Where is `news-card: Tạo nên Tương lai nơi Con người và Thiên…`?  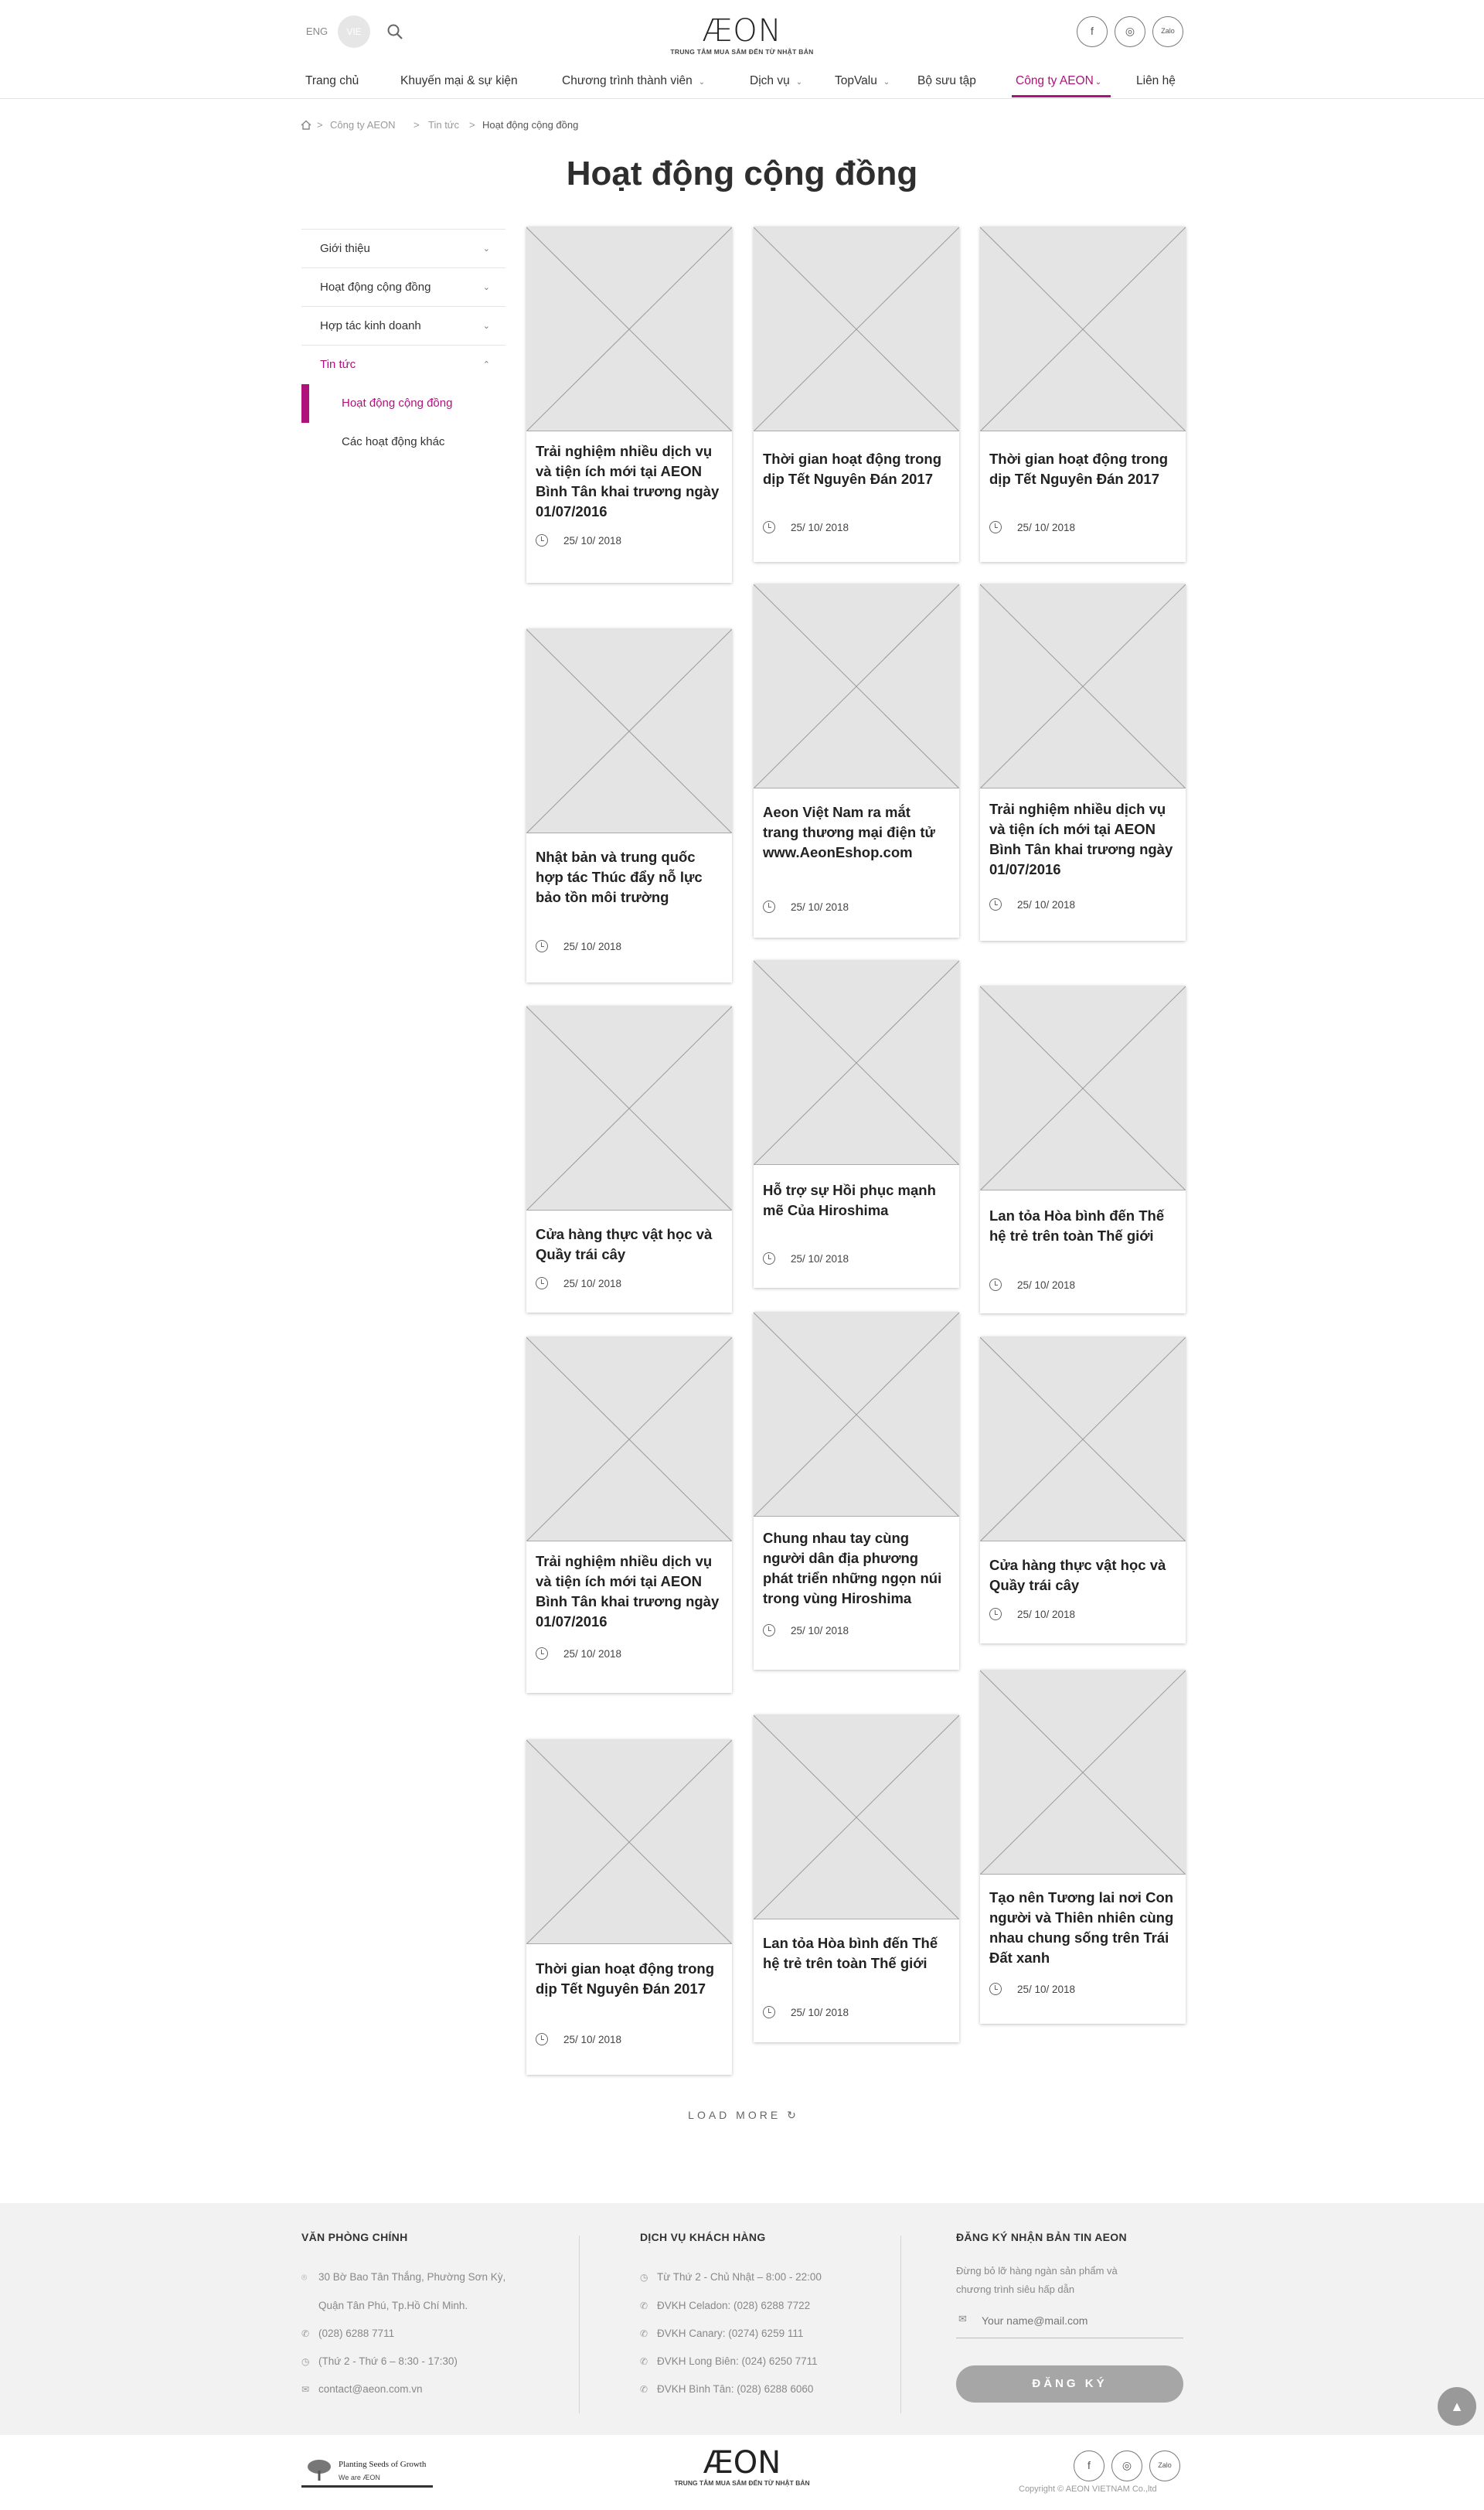 news-card: Tạo nên Tương lai nơi Con người và Thiên… is located at coordinates (1083, 1847).